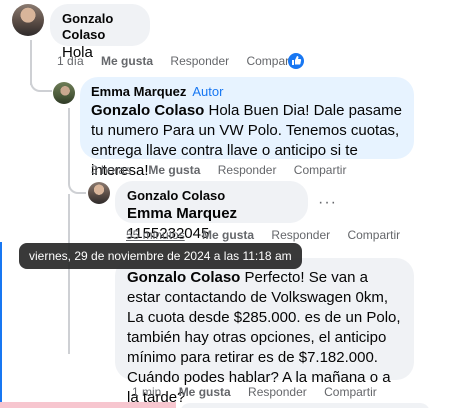  What do you see at coordinates (327, 203) in the screenshot?
I see `more-options-icon: ···` at bounding box center [327, 203].